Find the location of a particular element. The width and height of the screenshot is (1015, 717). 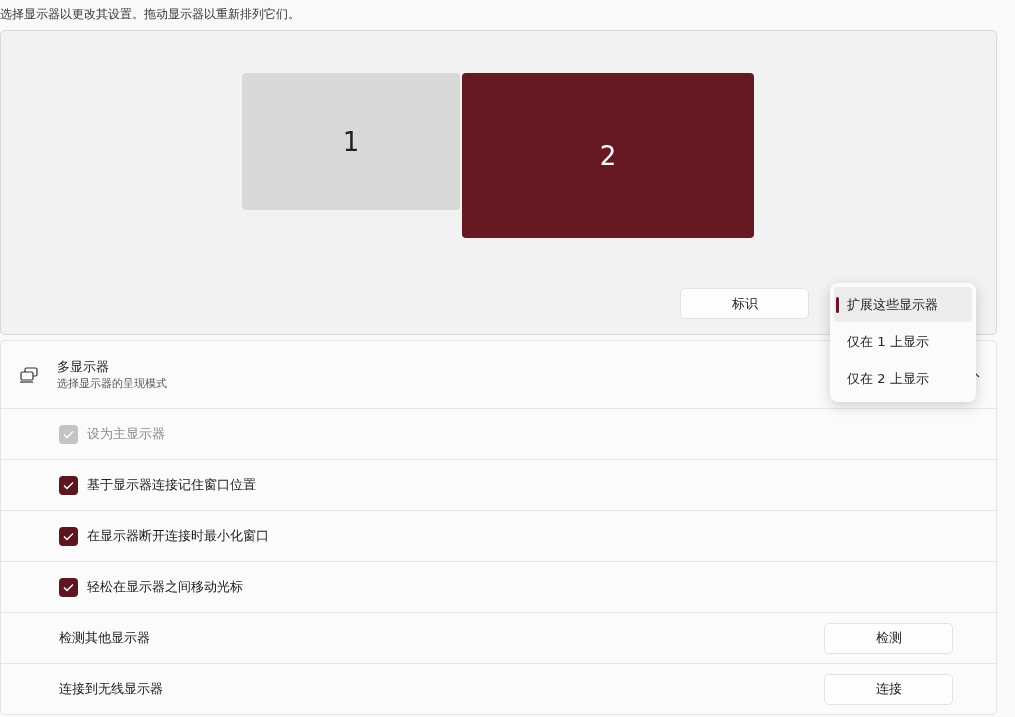

menu-item: 扩展这些显示器 is located at coordinates (903, 304).